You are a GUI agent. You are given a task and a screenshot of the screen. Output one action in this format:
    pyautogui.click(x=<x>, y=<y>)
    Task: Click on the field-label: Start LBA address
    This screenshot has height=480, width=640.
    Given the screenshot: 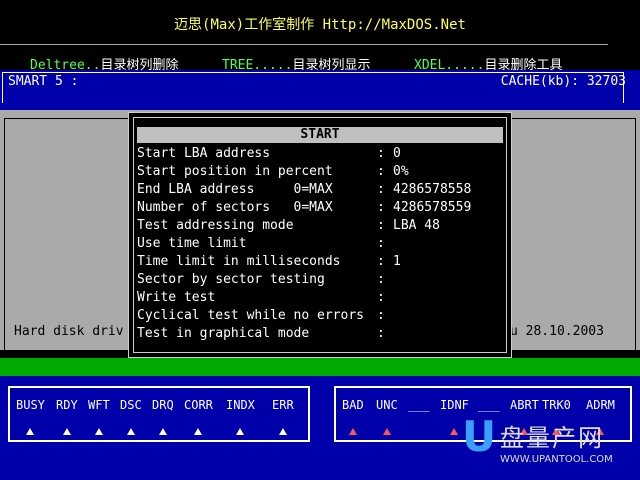 What is the action you would take?
    pyautogui.click(x=204, y=153)
    